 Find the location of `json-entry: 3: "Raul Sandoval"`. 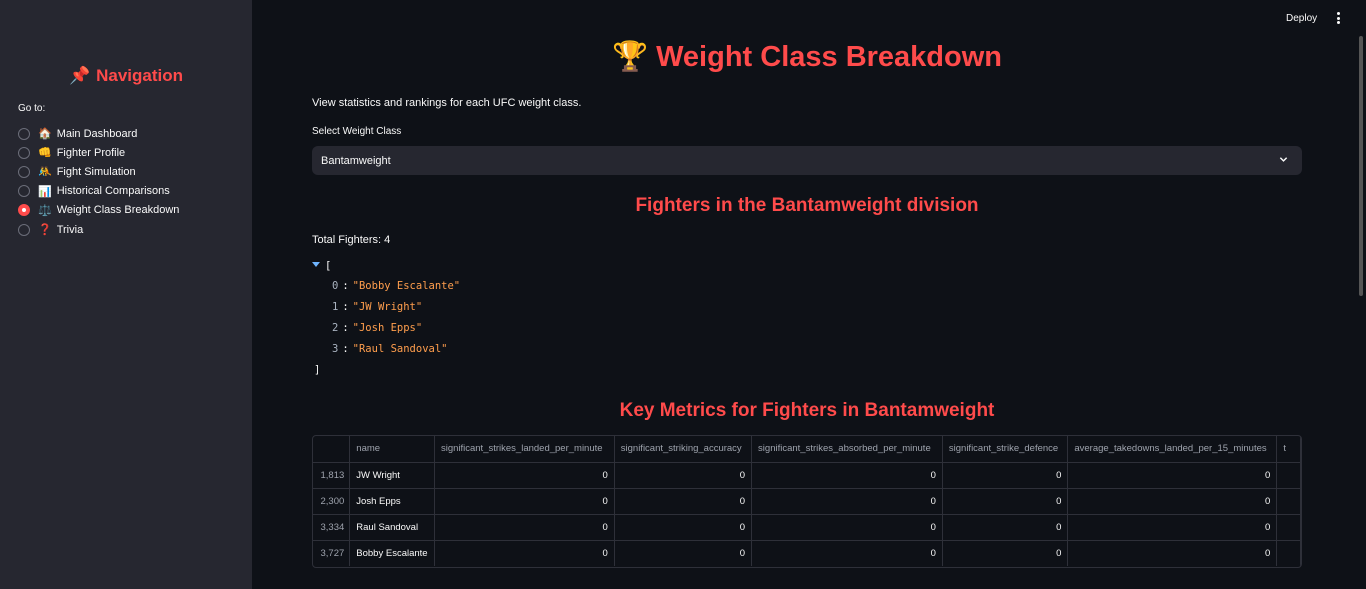

json-entry: 3: "Raul Sandoval" is located at coordinates (390, 349).